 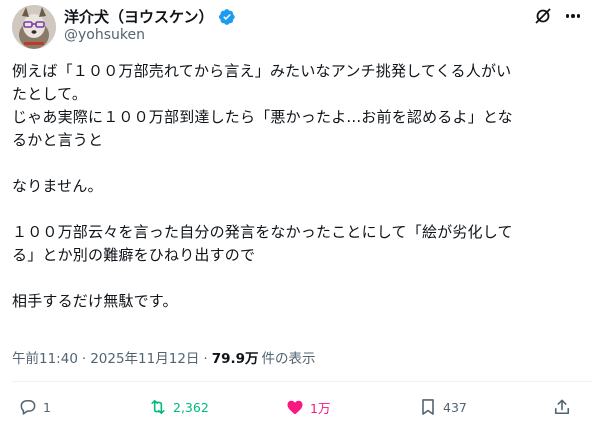 I want to click on bookmark-button: 437, so click(x=442, y=407).